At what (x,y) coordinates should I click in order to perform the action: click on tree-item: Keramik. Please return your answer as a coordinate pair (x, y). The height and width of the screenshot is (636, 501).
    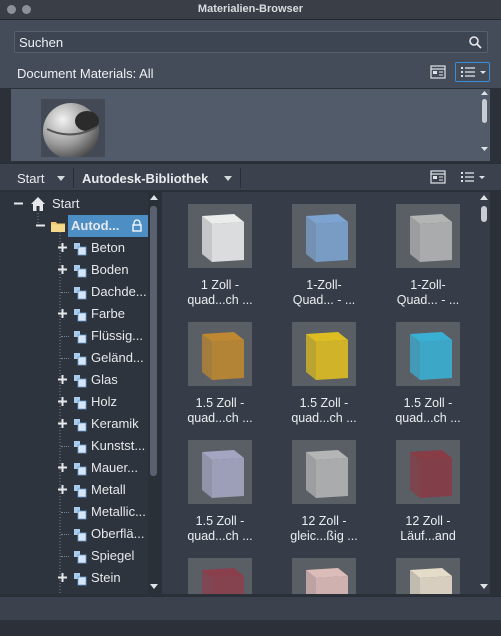
    Looking at the image, I should click on (74, 424).